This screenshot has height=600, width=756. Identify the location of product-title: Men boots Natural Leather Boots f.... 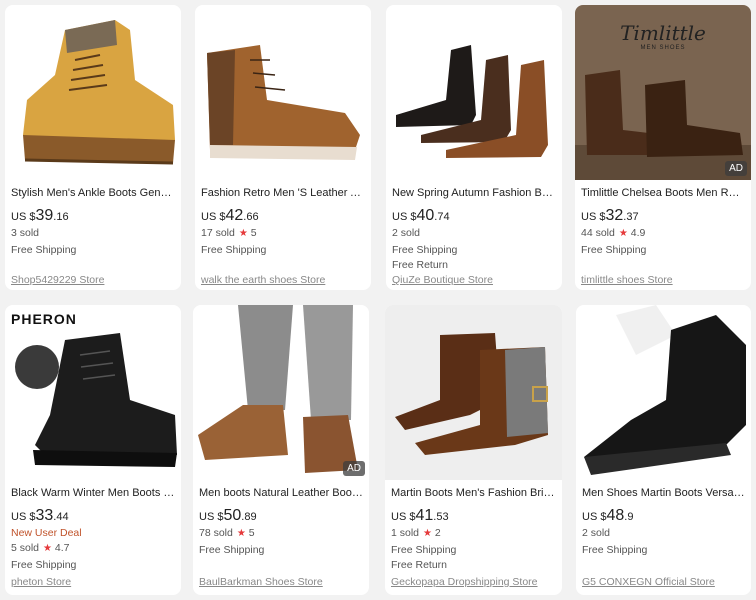
(281, 493).